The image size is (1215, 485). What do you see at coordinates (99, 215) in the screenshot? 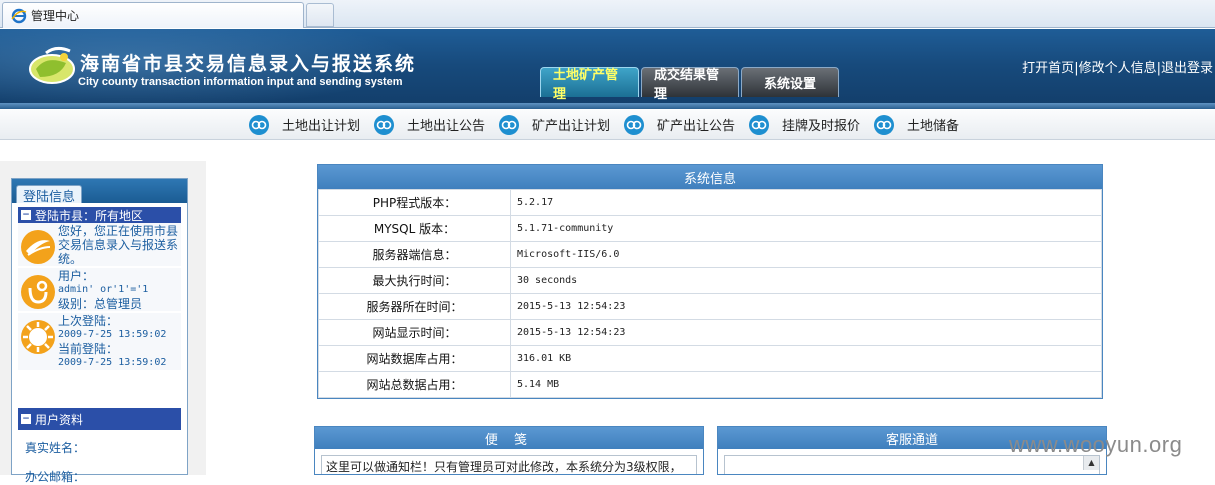
I see `region-bar: − 登陆市县：所有地区` at bounding box center [99, 215].